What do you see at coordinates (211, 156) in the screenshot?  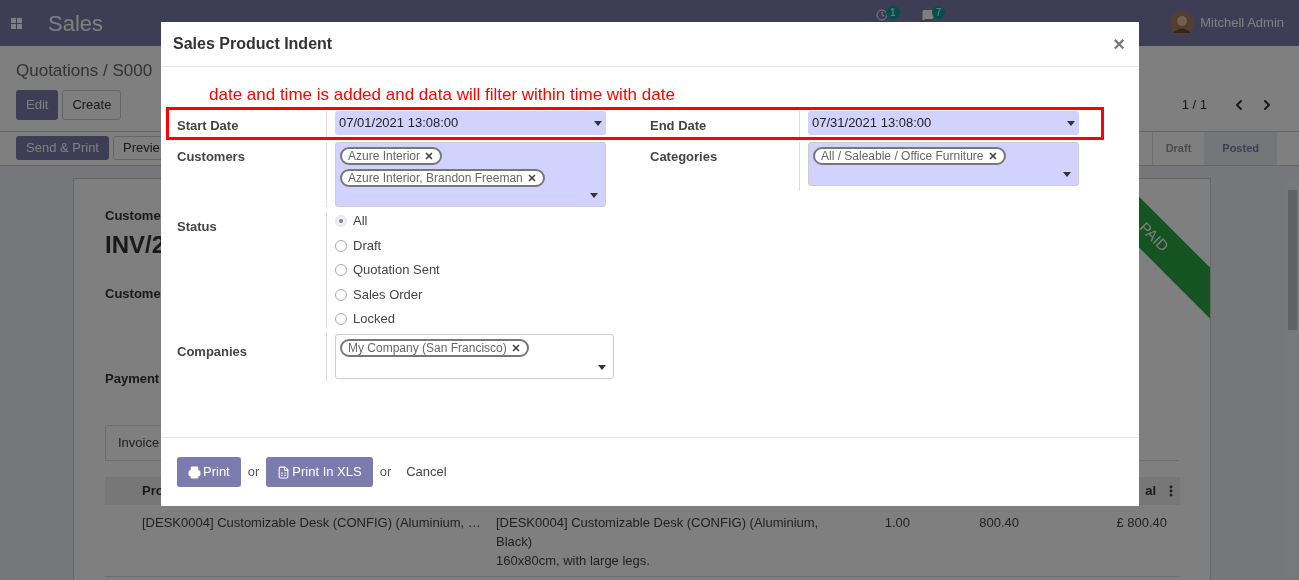 I see `field-label: Customers` at bounding box center [211, 156].